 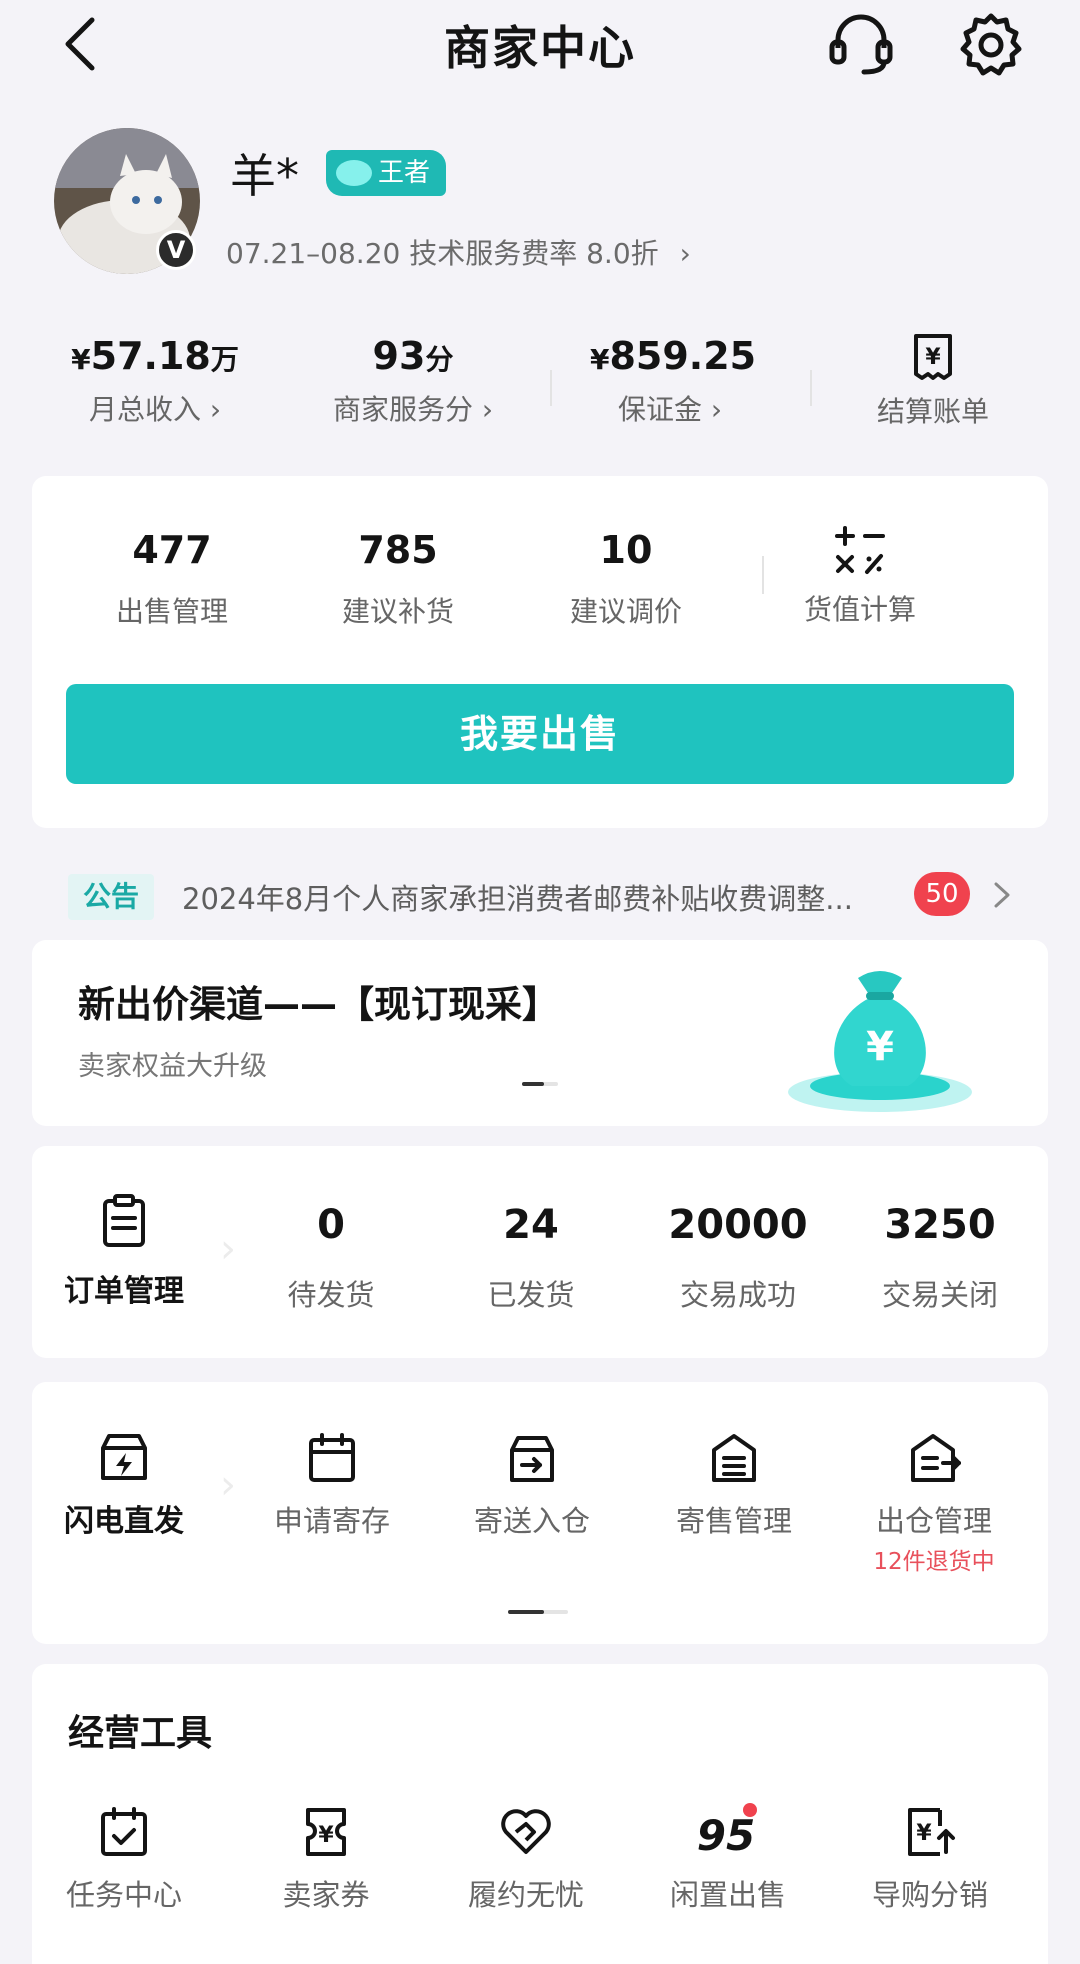 I want to click on warehouse-item-label: 寄送入仓, so click(x=531, y=1521).